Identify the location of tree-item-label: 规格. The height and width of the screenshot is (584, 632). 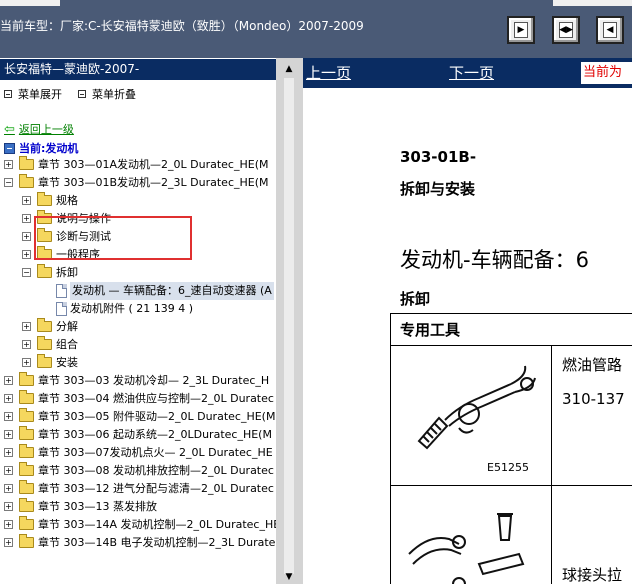
(67, 200).